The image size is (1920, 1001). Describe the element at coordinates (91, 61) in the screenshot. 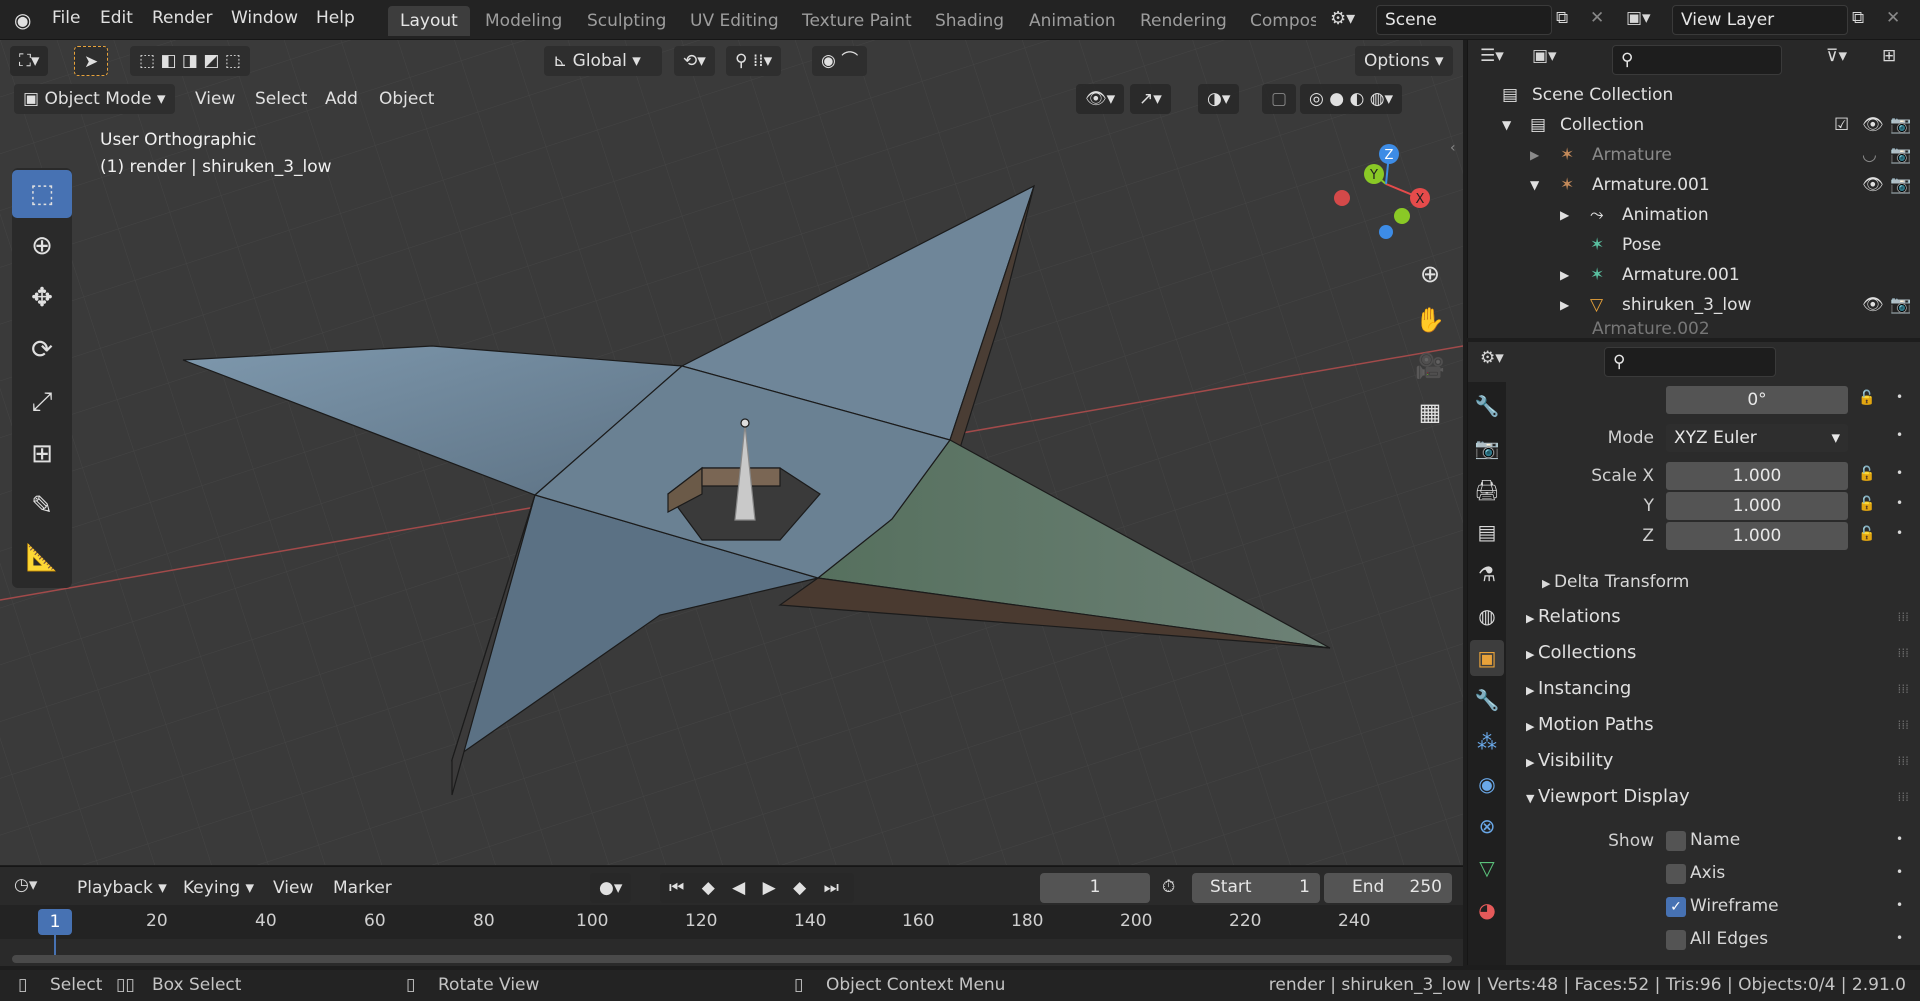

I see `select-mode-icon: ➤` at that location.